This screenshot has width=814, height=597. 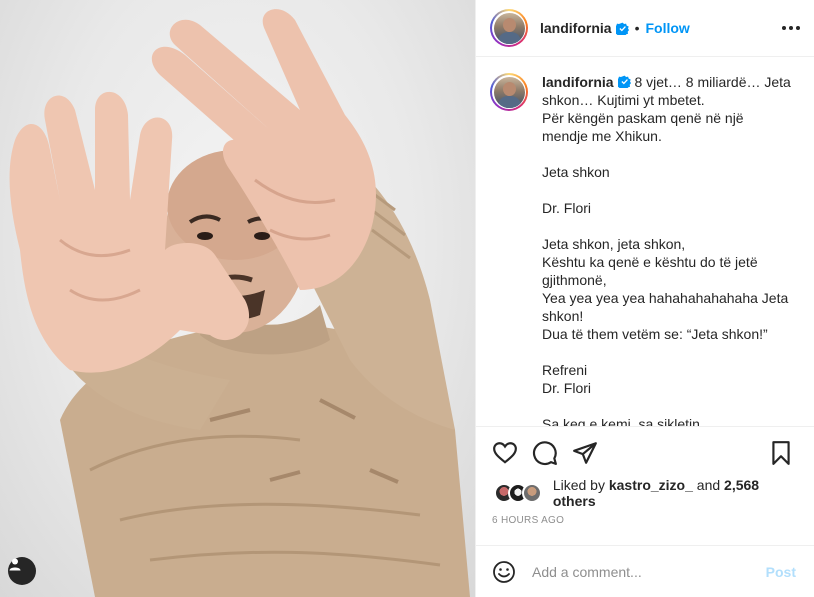 What do you see at coordinates (532, 493) in the screenshot?
I see `liker-avatar` at bounding box center [532, 493].